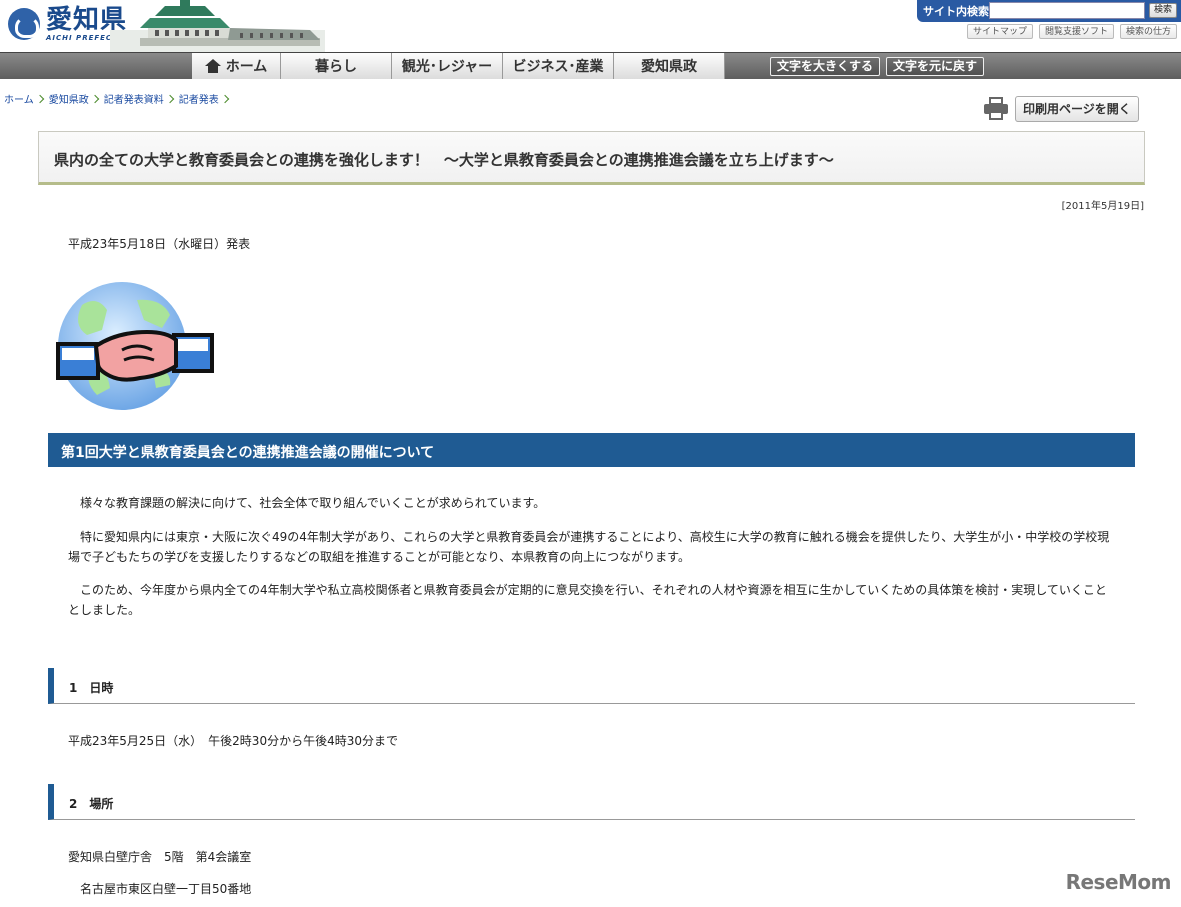  I want to click on sitemap-link: サイトマップ, so click(999, 31).